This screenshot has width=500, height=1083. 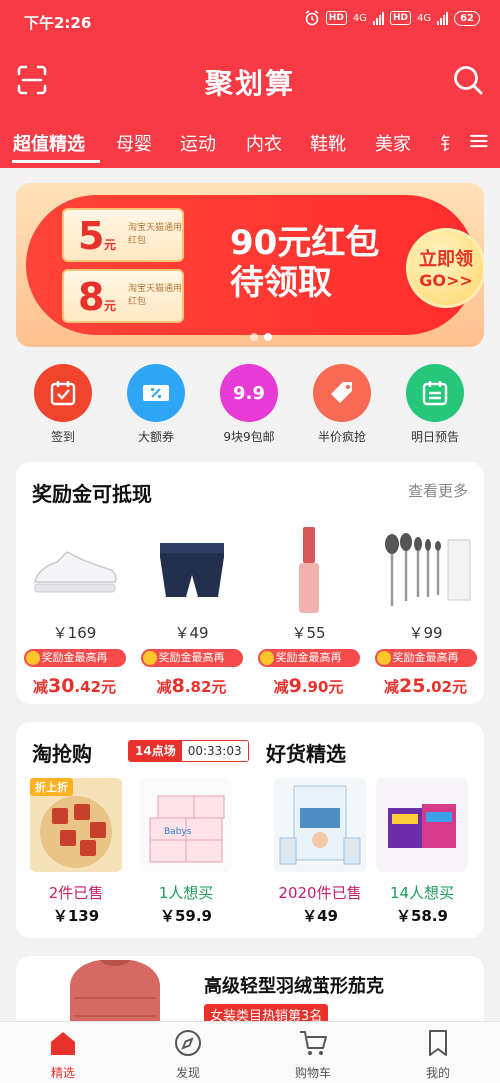 What do you see at coordinates (446, 259) in the screenshot?
I see `claim-label: 立即领` at bounding box center [446, 259].